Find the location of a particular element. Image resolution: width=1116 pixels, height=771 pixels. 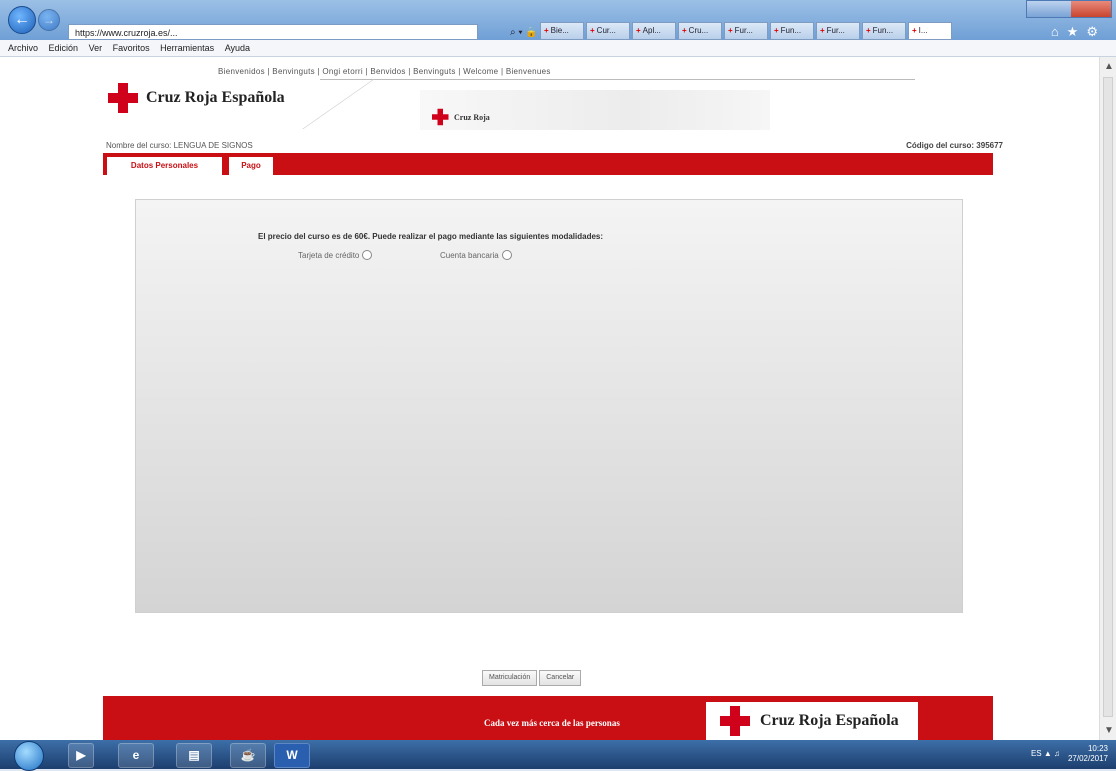

scroll-thumb is located at coordinates (1108, 397).